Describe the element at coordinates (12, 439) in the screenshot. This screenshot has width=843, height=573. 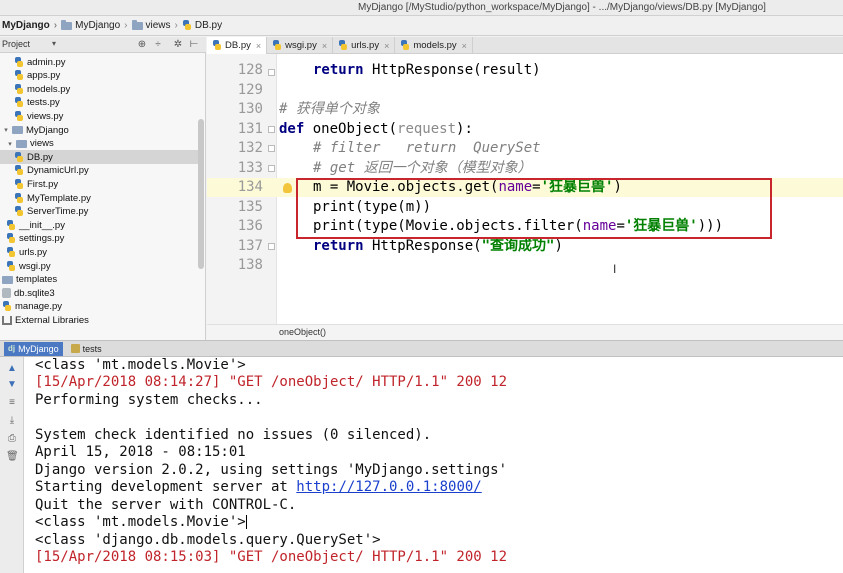
I see `print-icon: ⎙` at that location.